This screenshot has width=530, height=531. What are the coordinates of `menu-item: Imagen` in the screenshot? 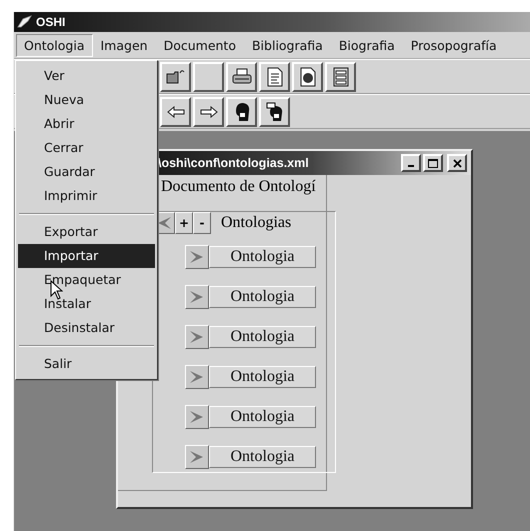 It's located at (124, 45).